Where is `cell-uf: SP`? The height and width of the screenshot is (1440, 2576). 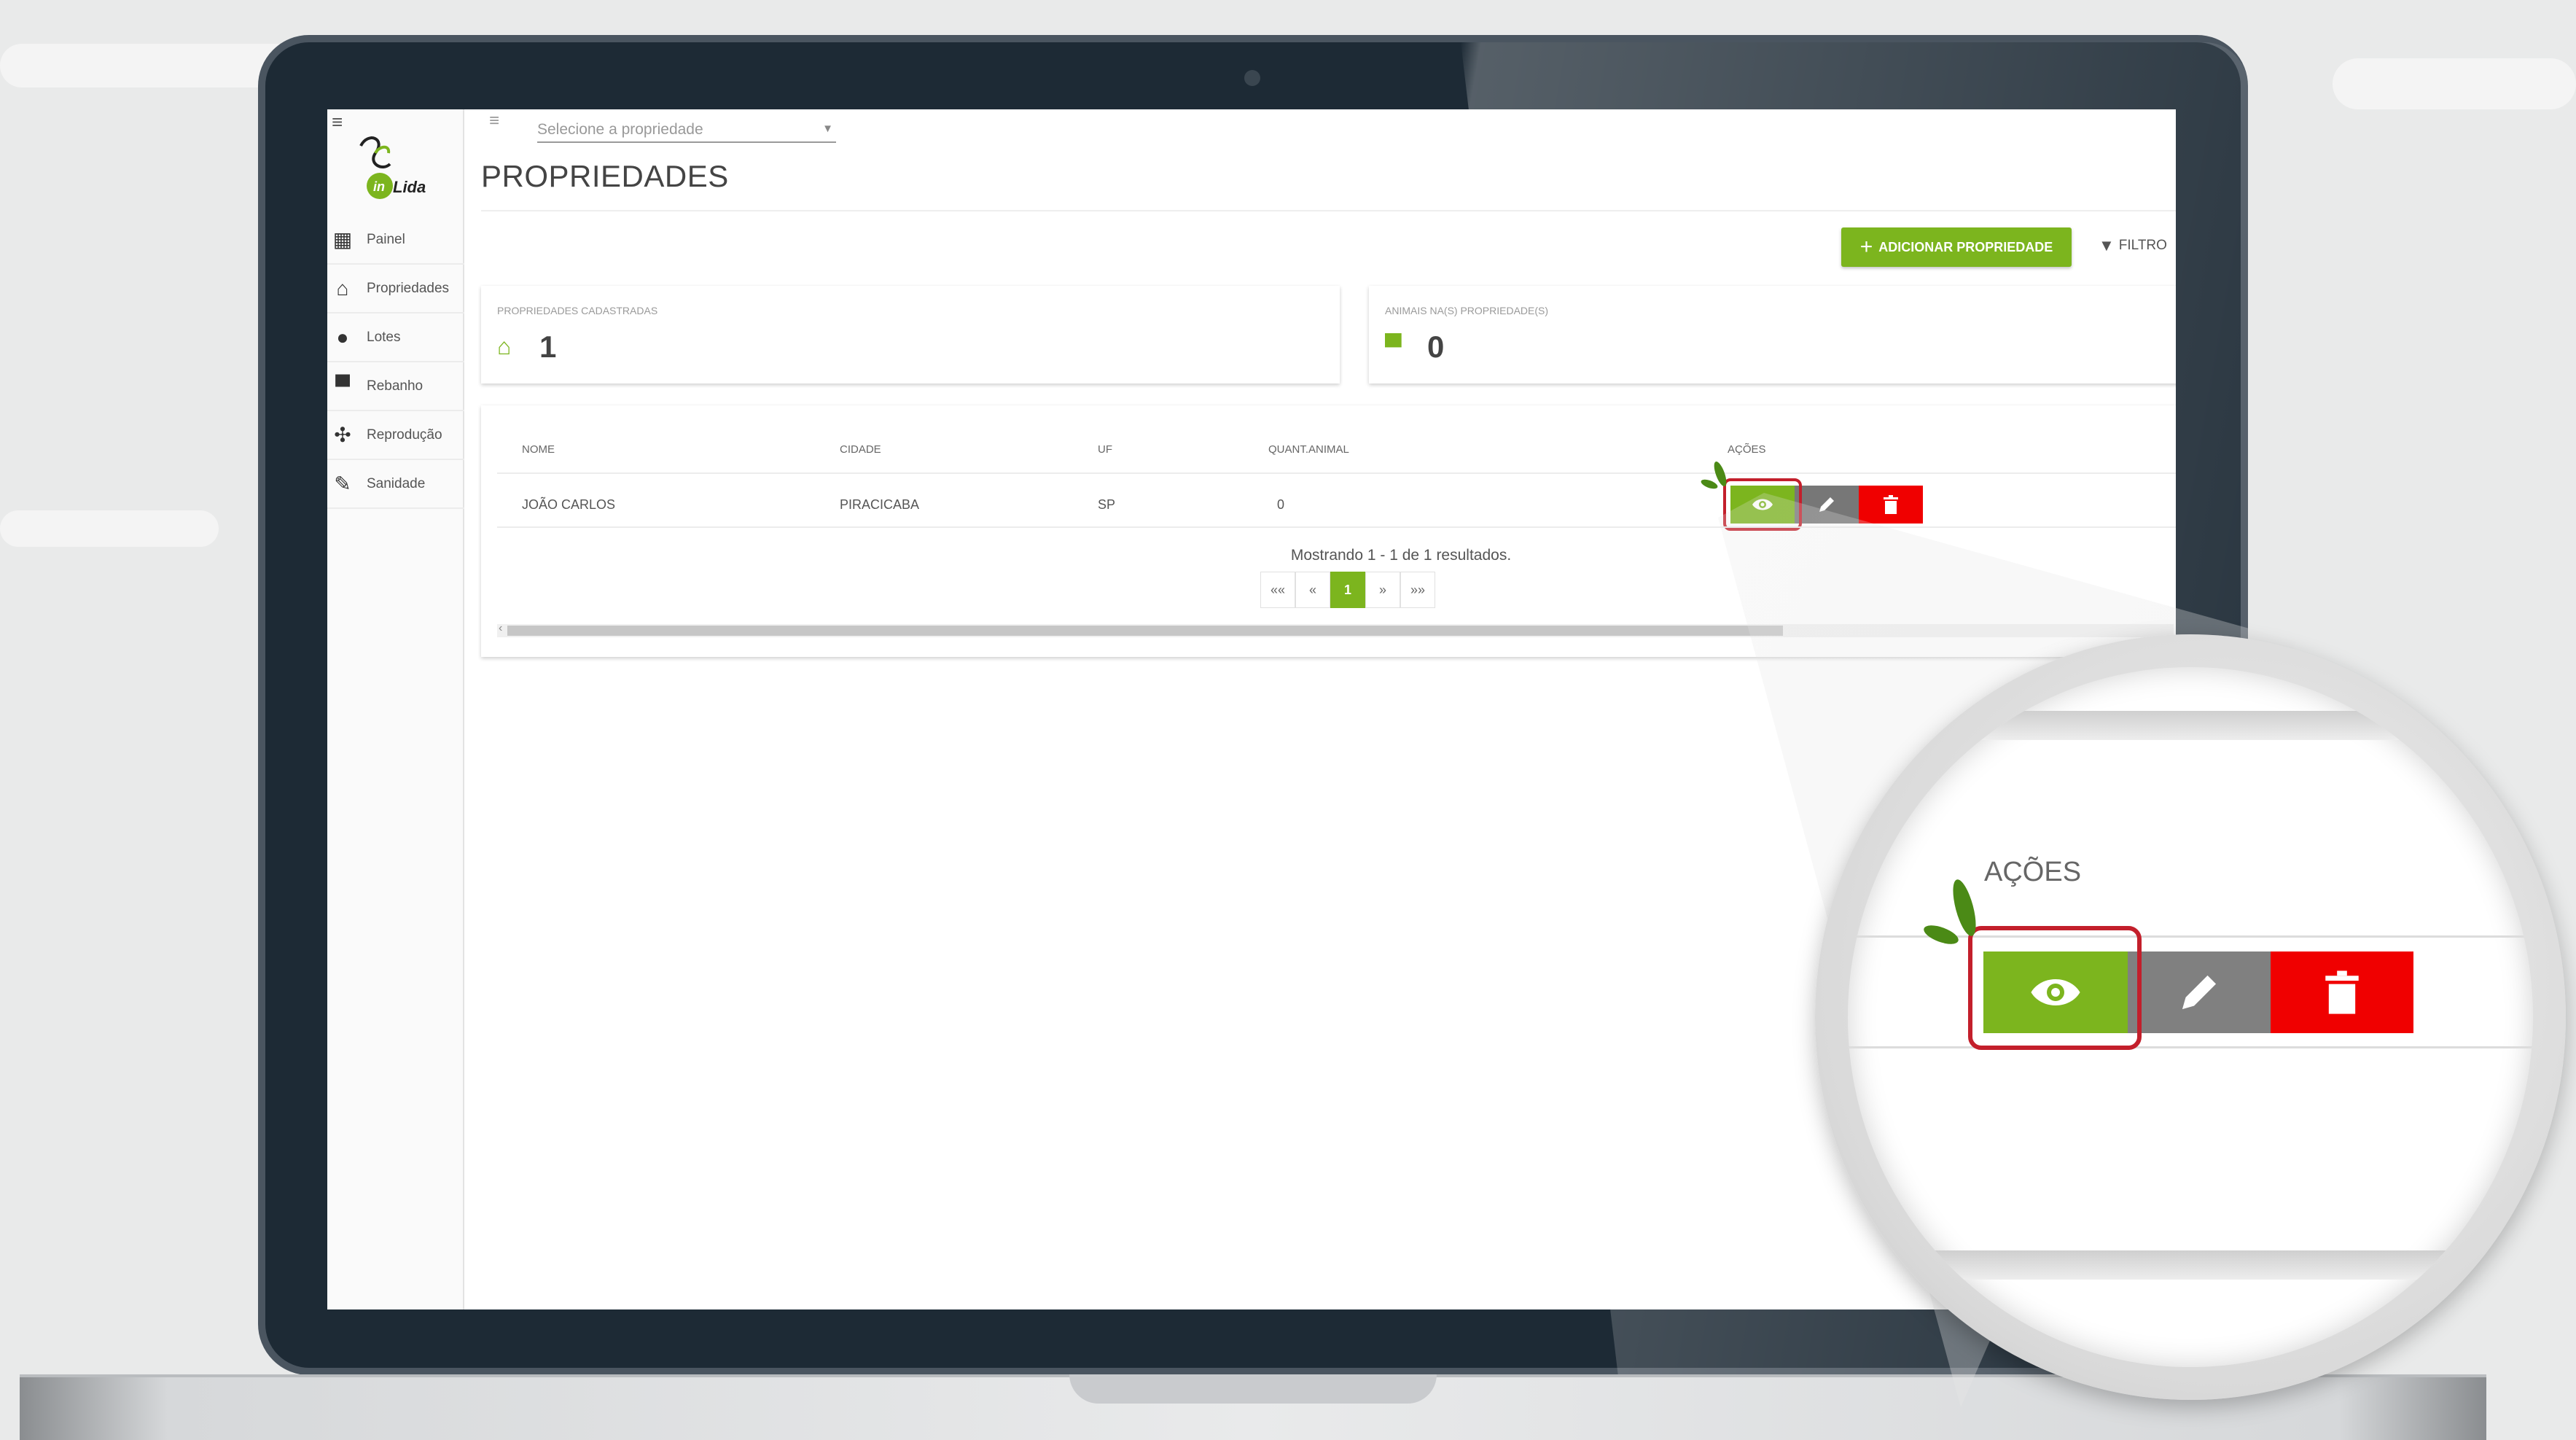
cell-uf: SP is located at coordinates (1107, 504).